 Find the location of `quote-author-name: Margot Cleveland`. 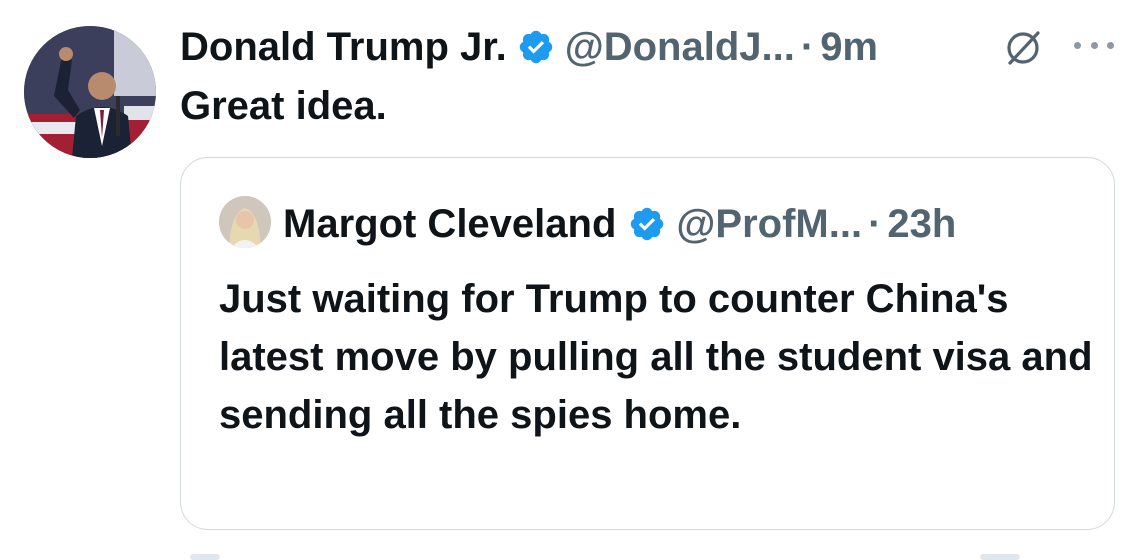

quote-author-name: Margot Cleveland is located at coordinates (449, 224).